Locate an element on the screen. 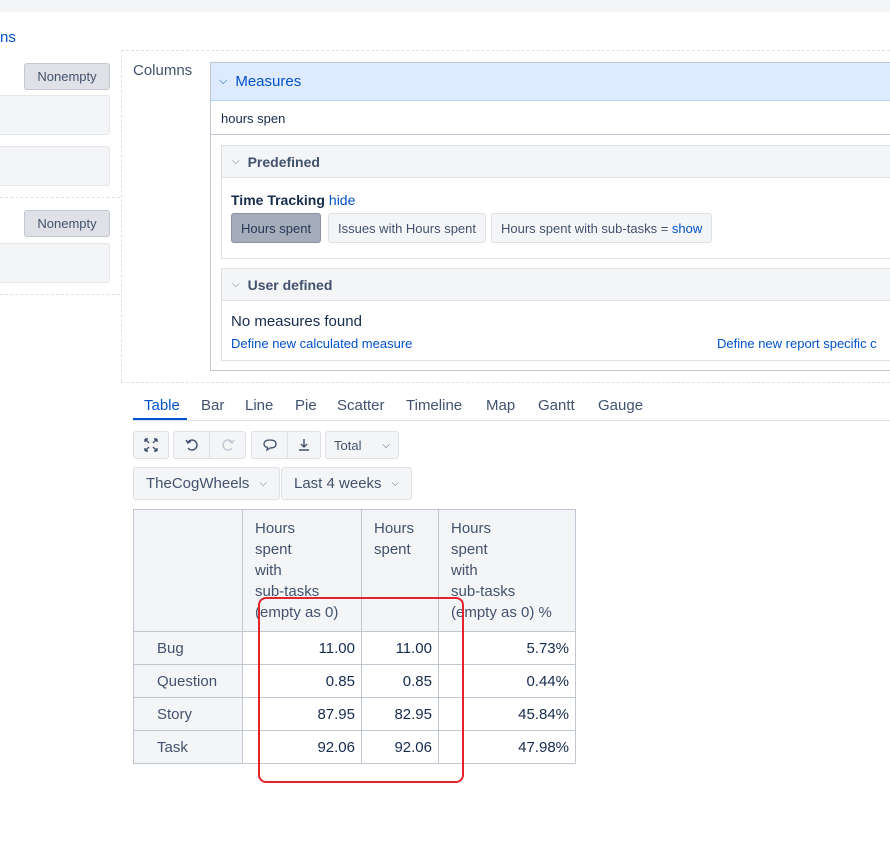 The height and width of the screenshot is (852, 890). total-dropdown: Total ⌵ is located at coordinates (362, 445).